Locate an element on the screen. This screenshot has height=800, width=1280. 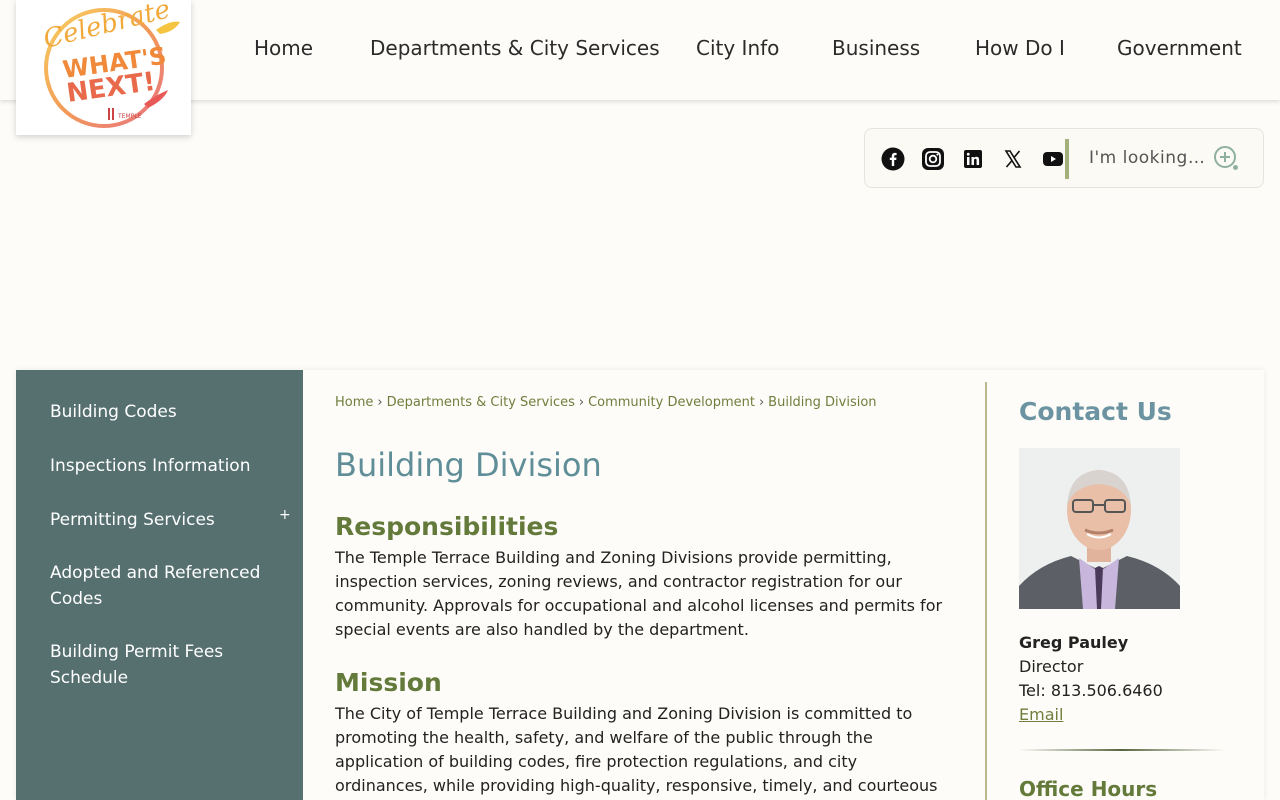
celebrate-logo-graphic: Celebrate WHAT'S NEXT! TEMPLE is located at coordinates (110, 64).